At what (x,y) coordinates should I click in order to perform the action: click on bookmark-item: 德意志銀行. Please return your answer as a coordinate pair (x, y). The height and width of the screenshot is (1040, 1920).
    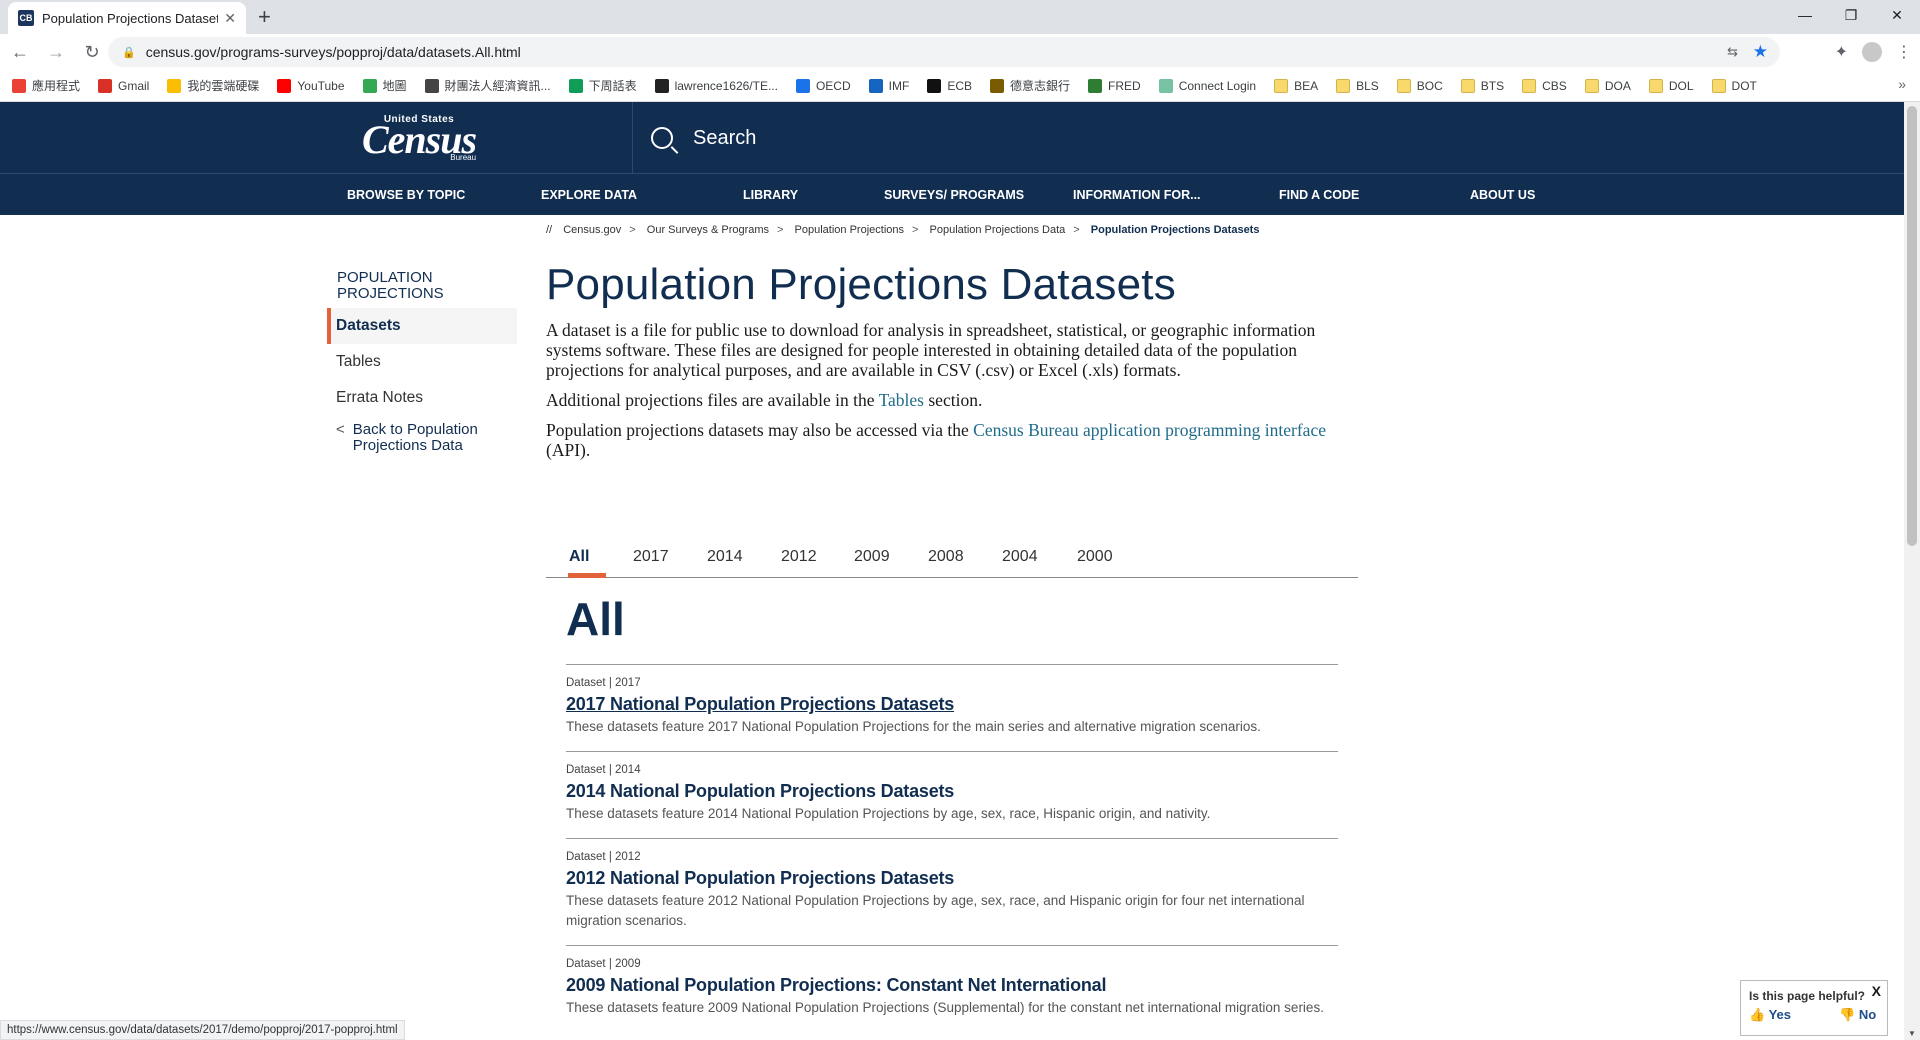
    Looking at the image, I should click on (1030, 85).